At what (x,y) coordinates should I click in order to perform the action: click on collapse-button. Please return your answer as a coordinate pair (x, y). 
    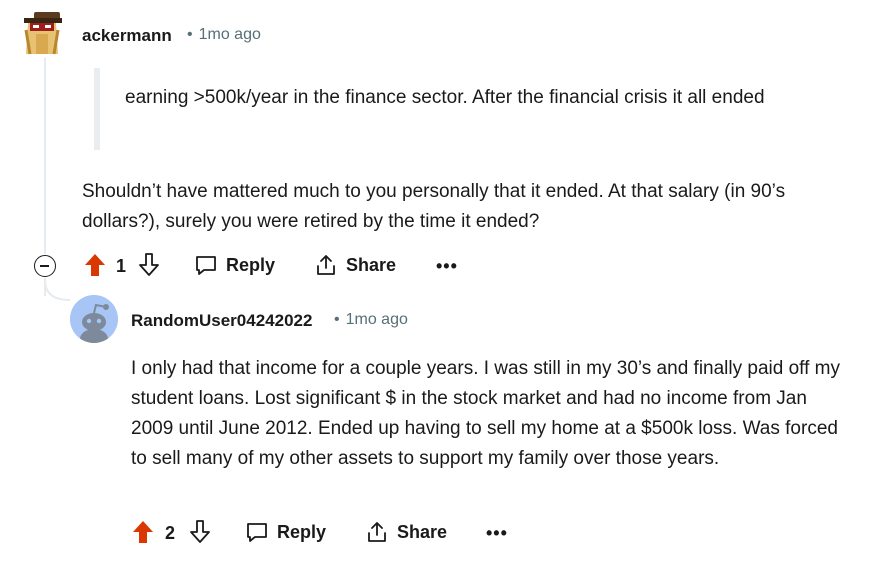
    Looking at the image, I should click on (45, 266).